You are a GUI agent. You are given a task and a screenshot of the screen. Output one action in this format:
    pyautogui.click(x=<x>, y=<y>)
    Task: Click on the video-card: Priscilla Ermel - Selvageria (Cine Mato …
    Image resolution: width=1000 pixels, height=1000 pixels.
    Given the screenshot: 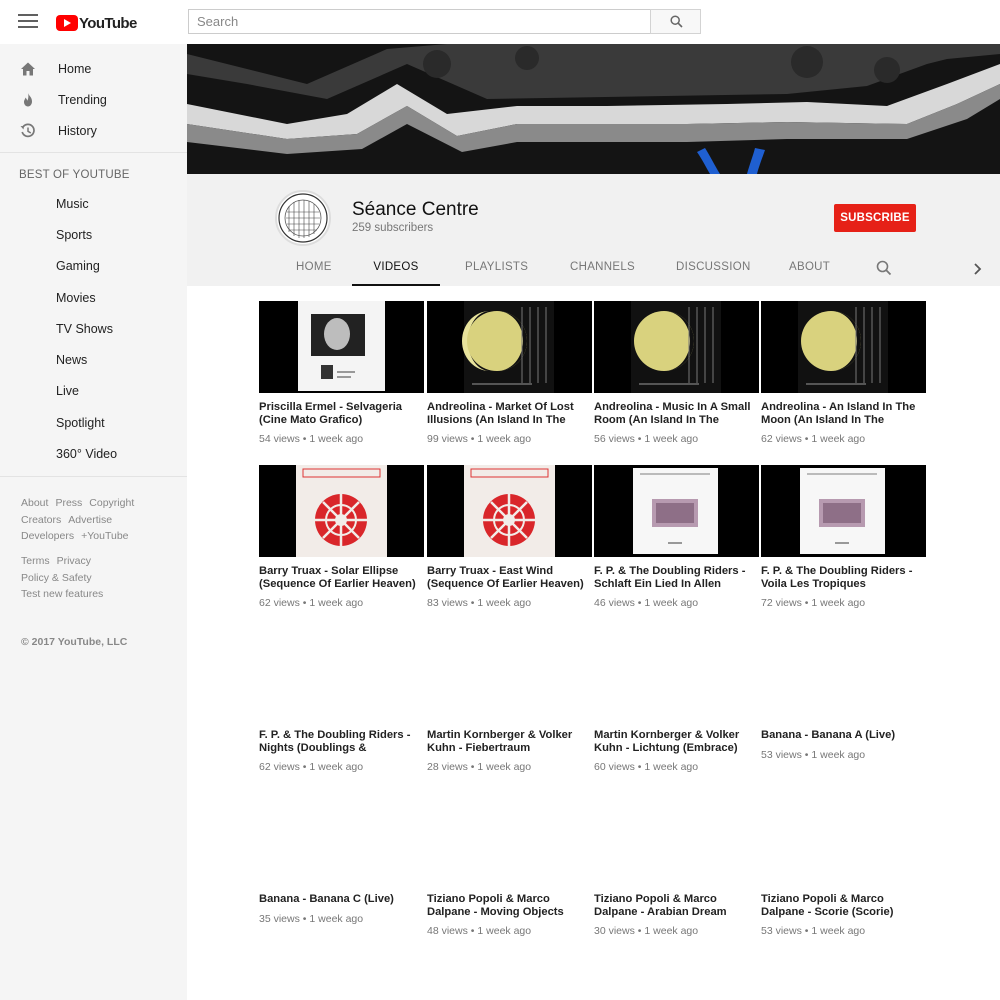 What is the action you would take?
    pyautogui.click(x=341, y=373)
    